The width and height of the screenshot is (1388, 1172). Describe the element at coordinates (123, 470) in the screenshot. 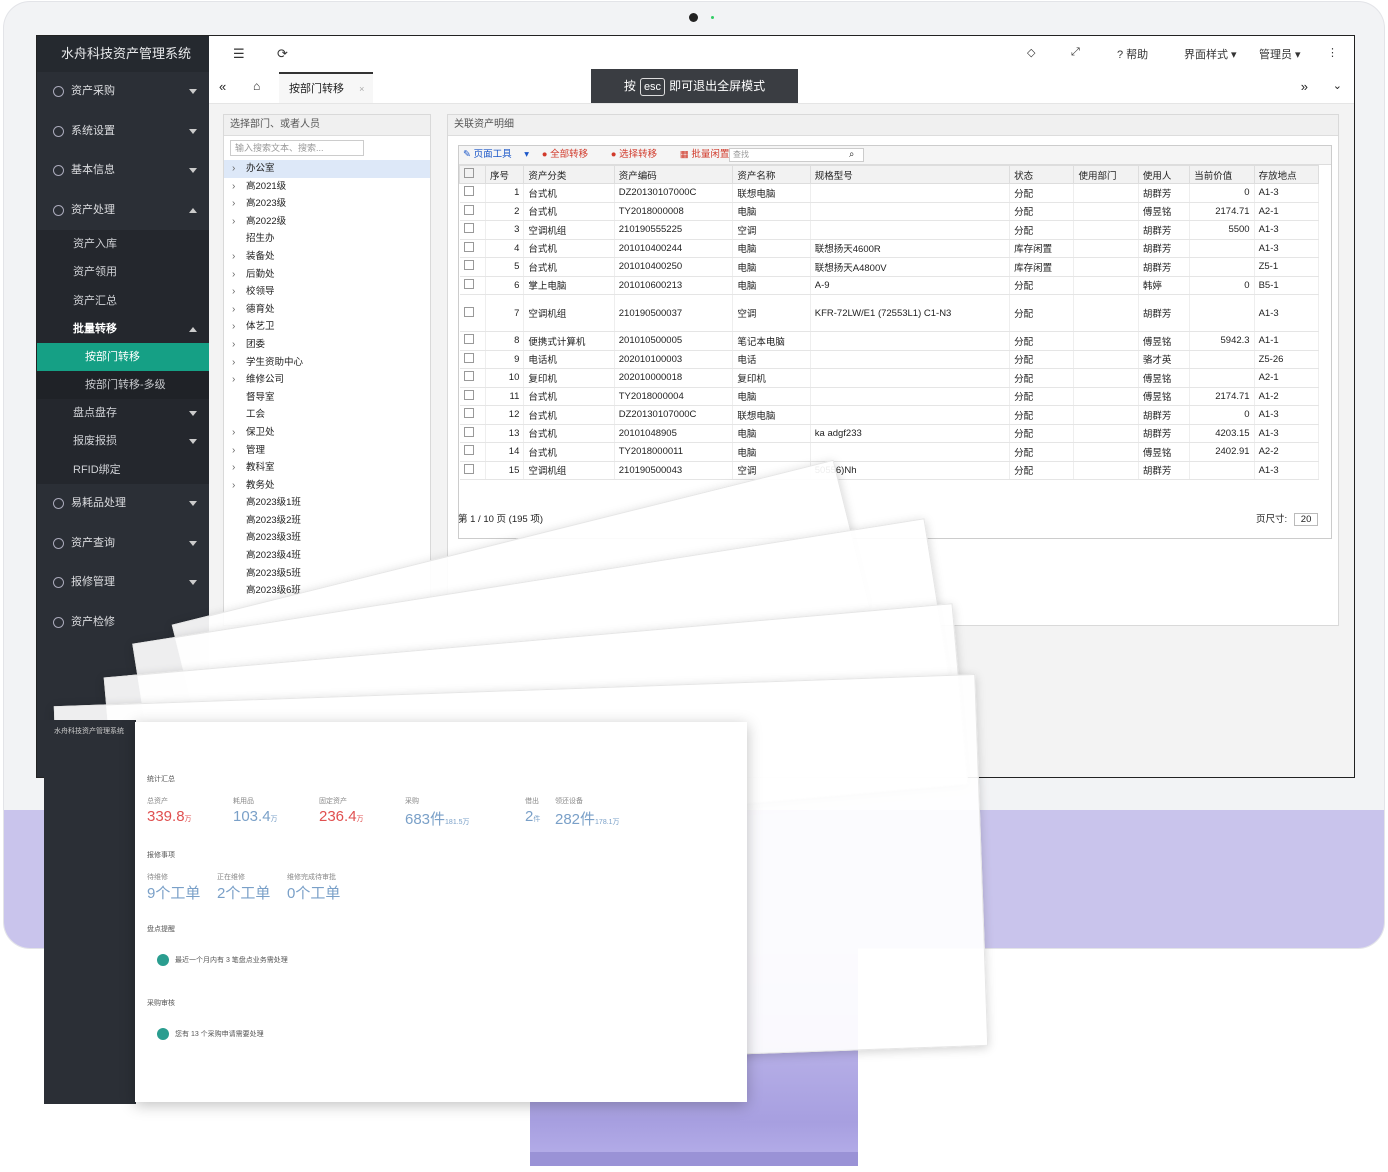

I see `sidebar-subitem: RFID绑定` at that location.